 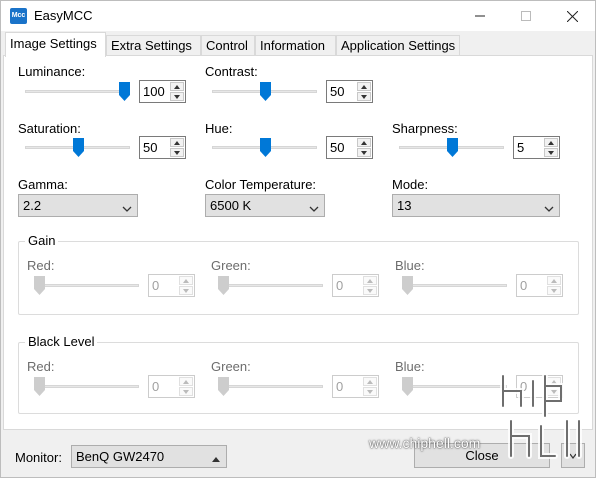 What do you see at coordinates (216, 459) in the screenshot?
I see `chevron-up-icon` at bounding box center [216, 459].